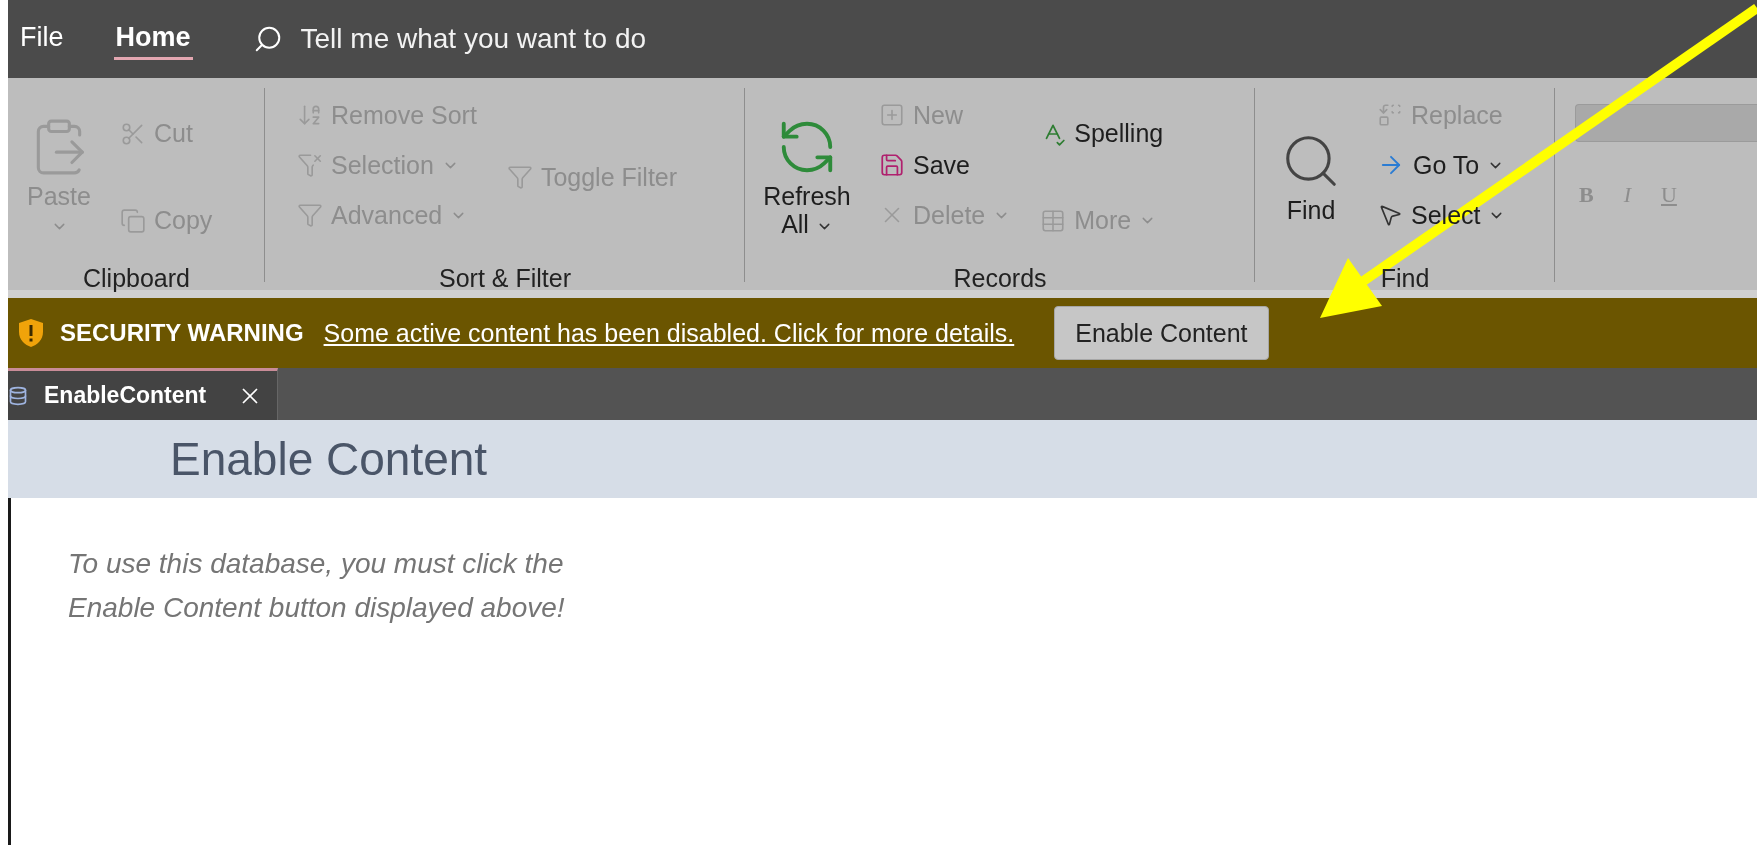 This screenshot has width=1757, height=845. What do you see at coordinates (125, 395) in the screenshot?
I see `tab-label: EnableContent` at bounding box center [125, 395].